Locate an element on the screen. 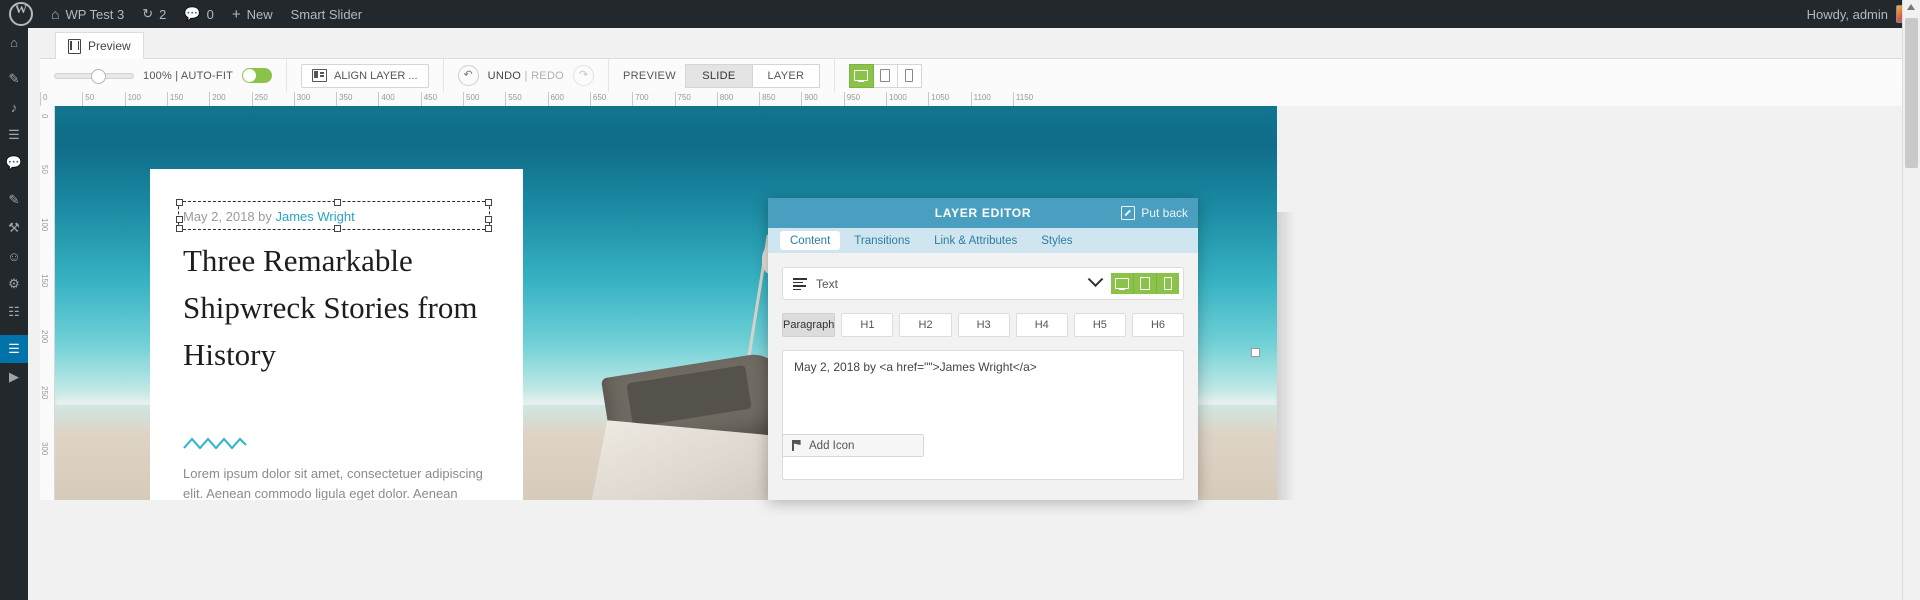 The width and height of the screenshot is (1920, 600). zoom-slider-knob is located at coordinates (98, 76).